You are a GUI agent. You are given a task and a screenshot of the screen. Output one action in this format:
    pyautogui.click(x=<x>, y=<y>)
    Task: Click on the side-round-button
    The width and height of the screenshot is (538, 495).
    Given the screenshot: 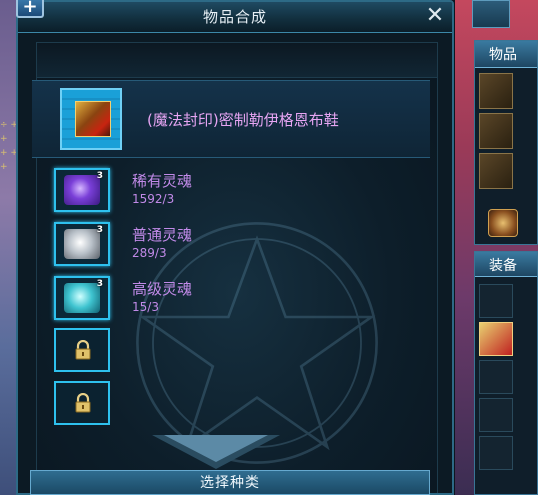 What is the action you would take?
    pyautogui.click(x=503, y=223)
    